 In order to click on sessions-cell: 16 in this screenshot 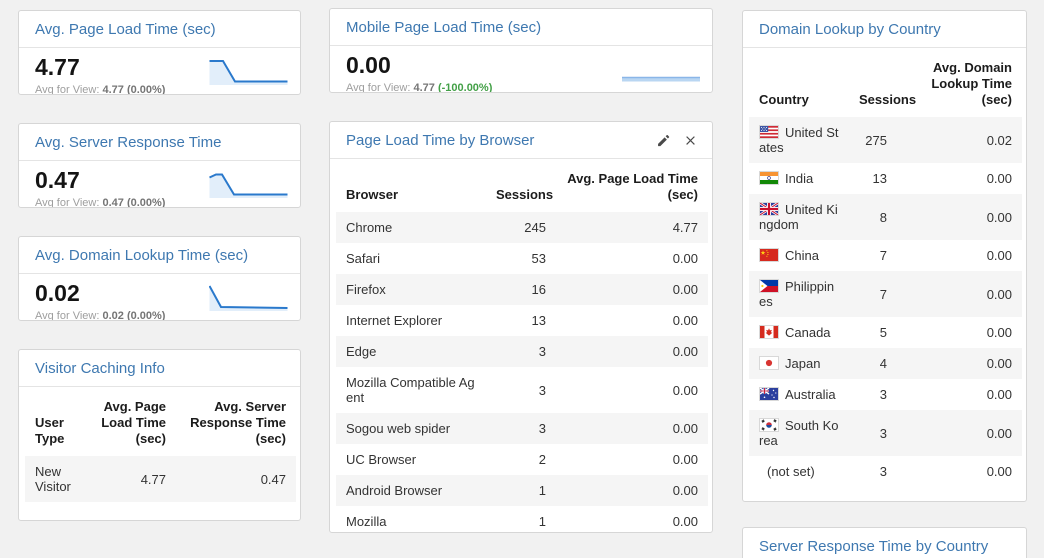, I will do `click(538, 289)`.